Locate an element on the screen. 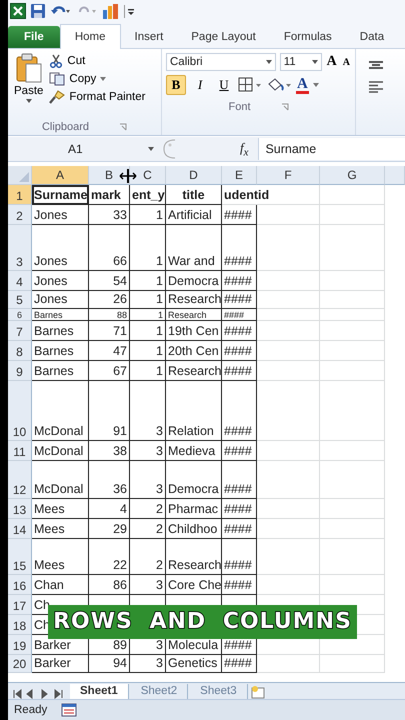 This screenshot has height=720, width=405. table-cell: Democra is located at coordinates (194, 281).